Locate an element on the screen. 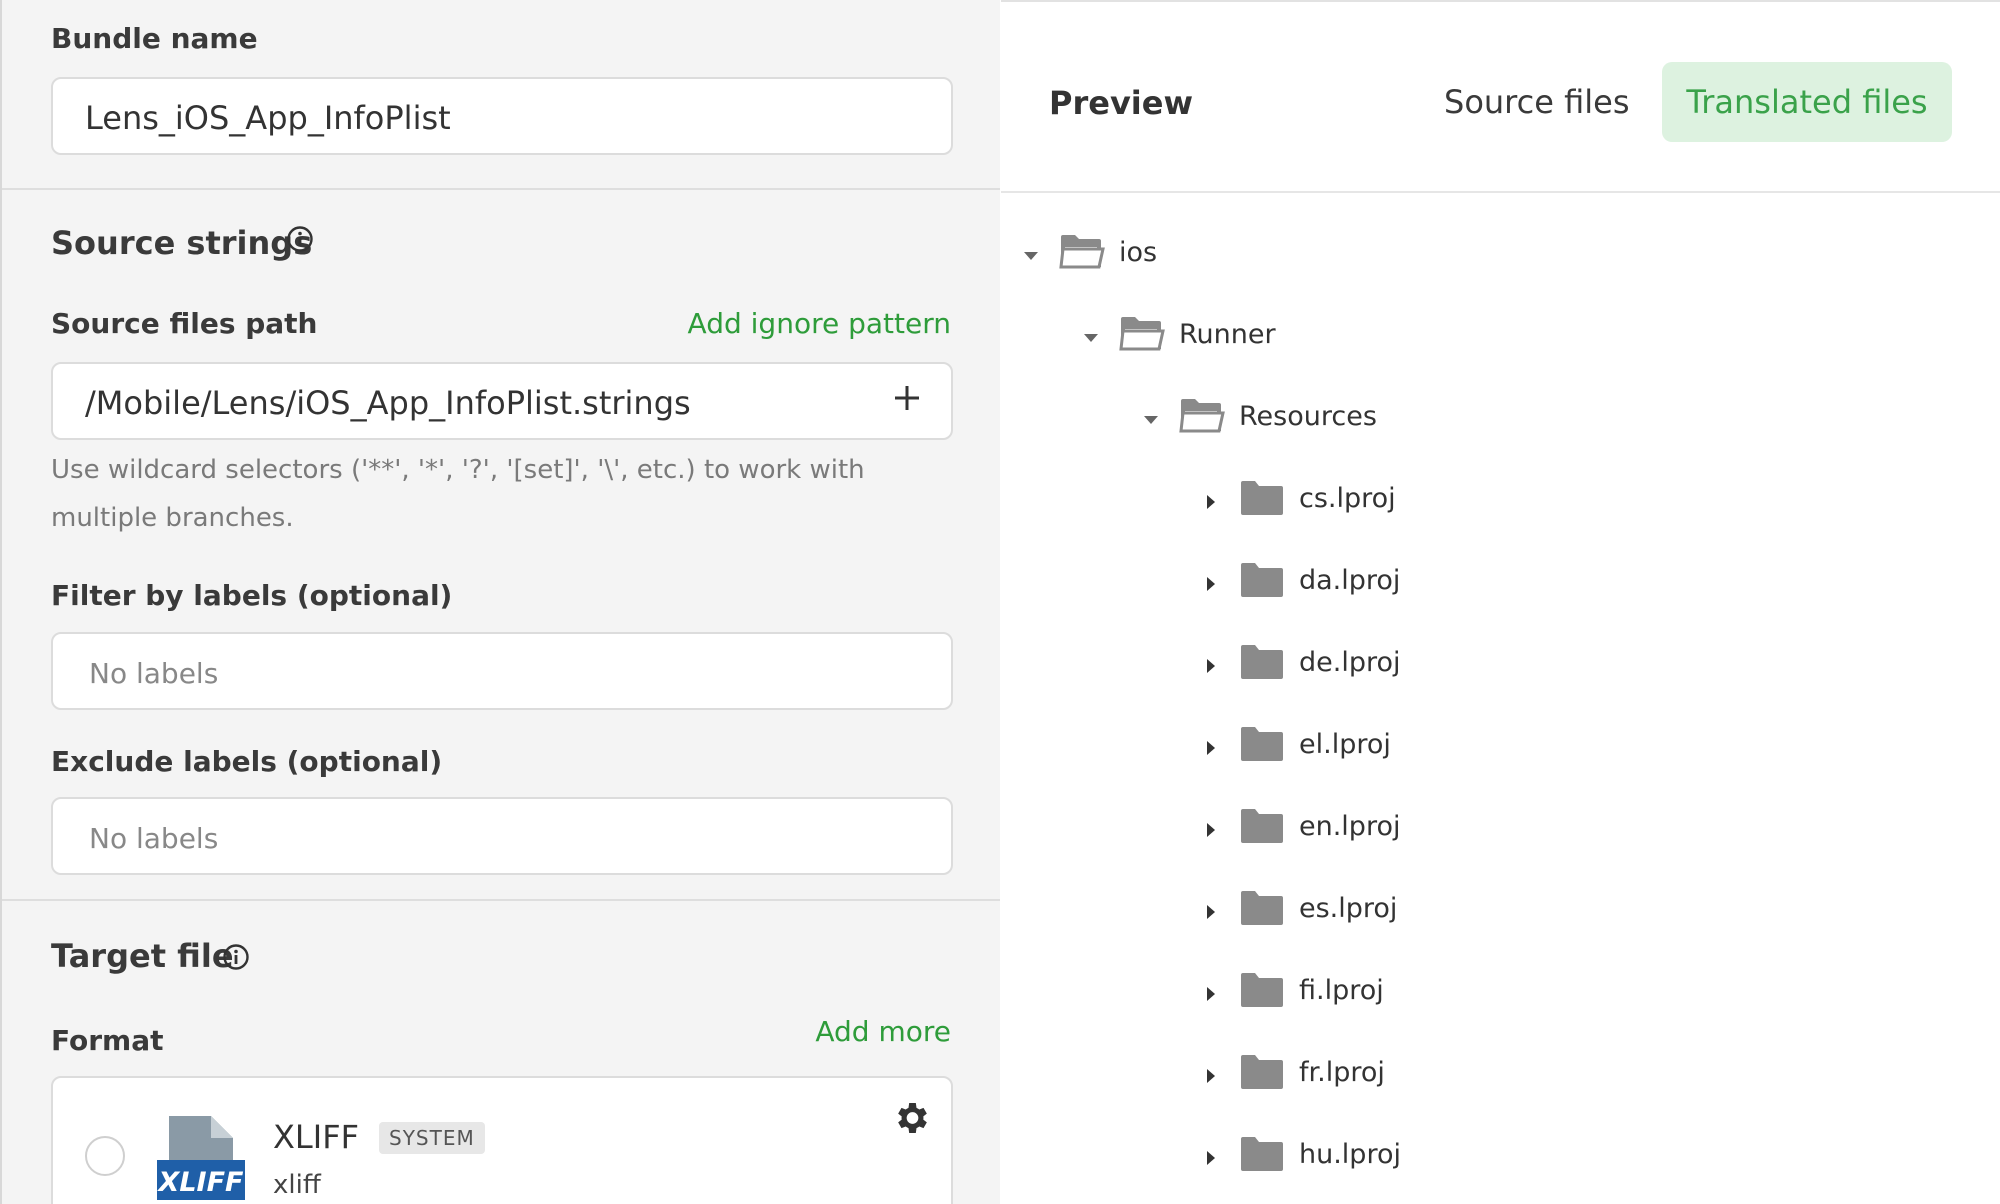  tree-node-da-lproj: da.lproj is located at coordinates (1501, 584).